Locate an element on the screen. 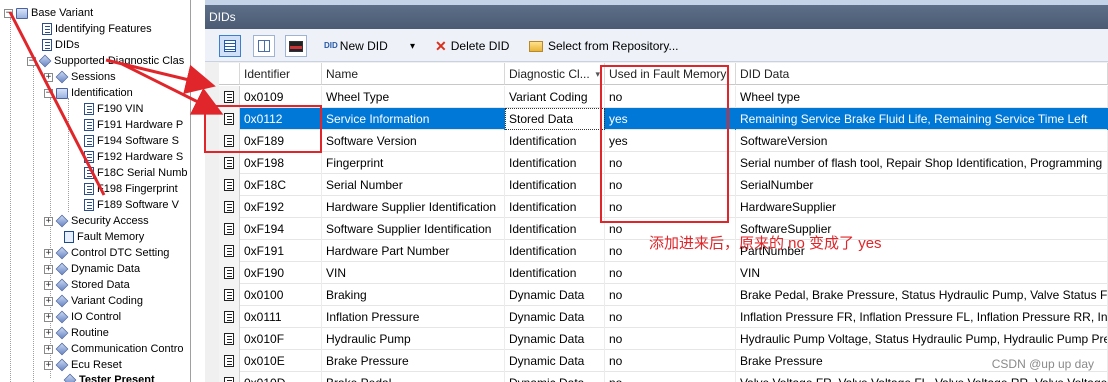 This screenshot has width=1108, height=382. cell-identifier: 0xF192 is located at coordinates (281, 207).